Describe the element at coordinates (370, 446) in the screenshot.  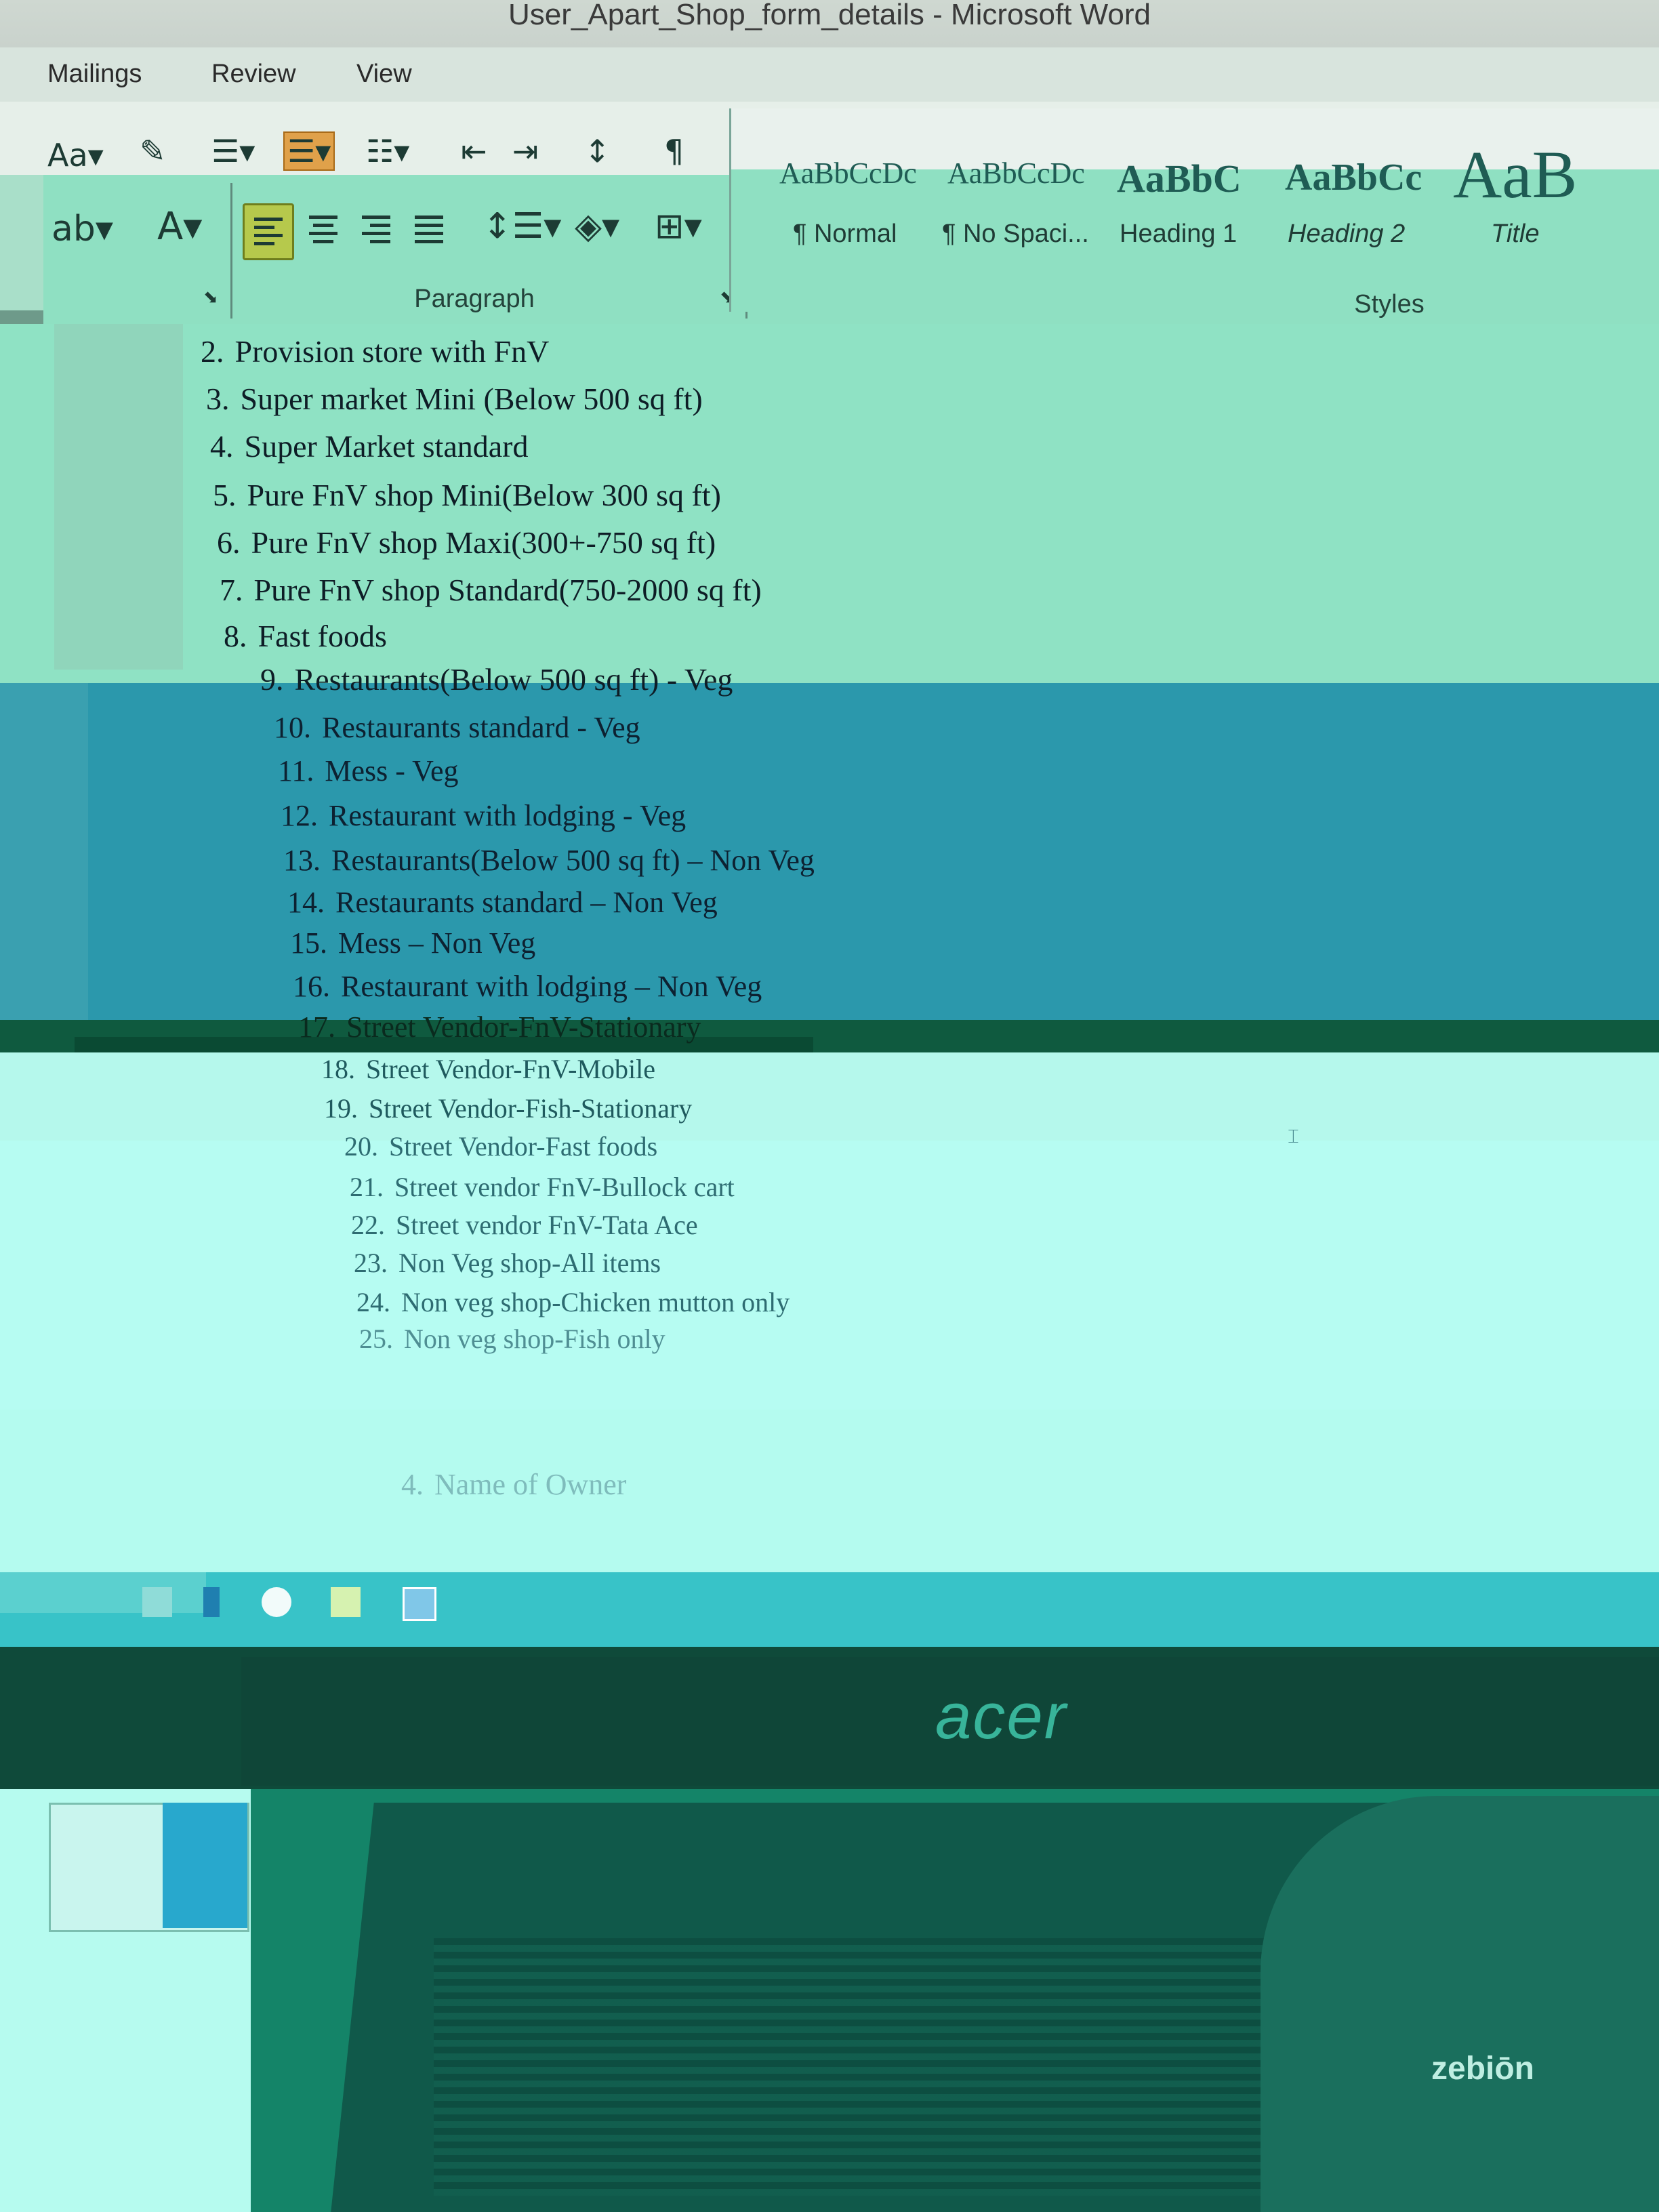
I see `list-item: 4. Super Market standard` at that location.